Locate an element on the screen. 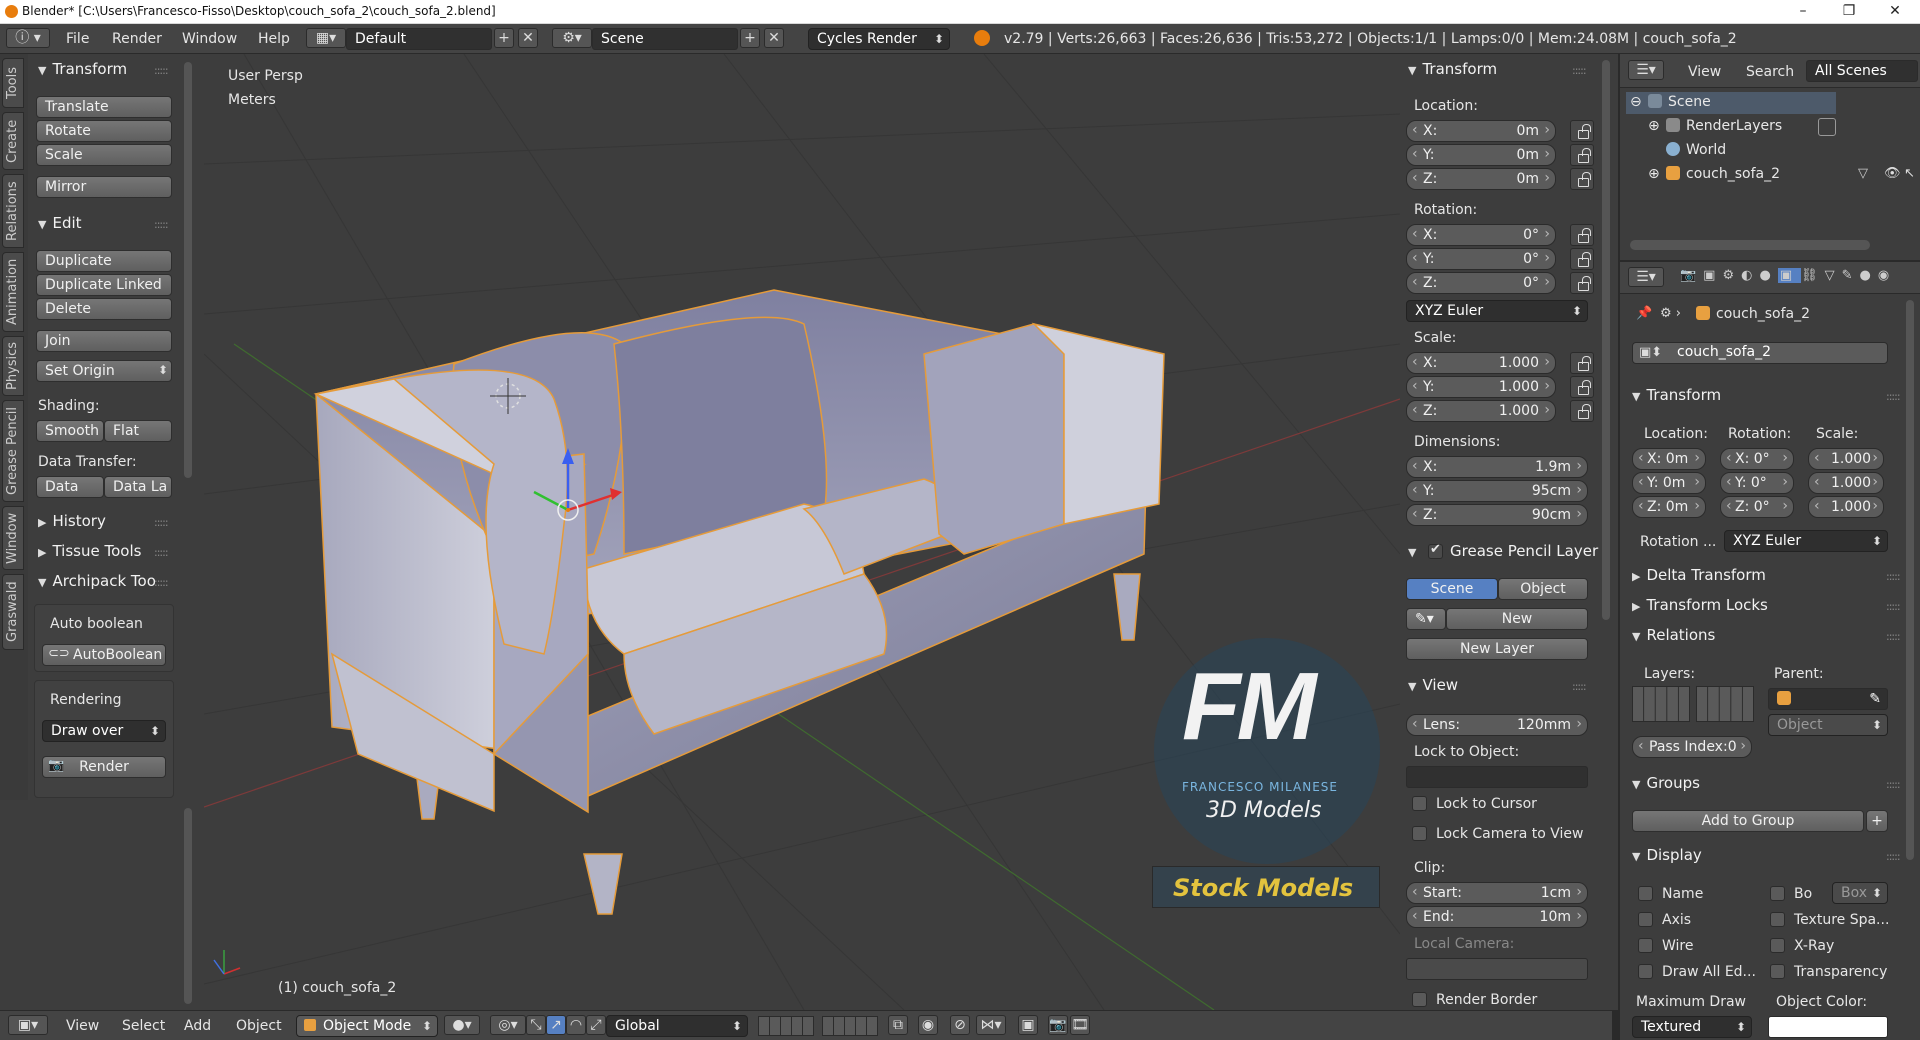  display-header: ▼ Display is located at coordinates (1667, 855).